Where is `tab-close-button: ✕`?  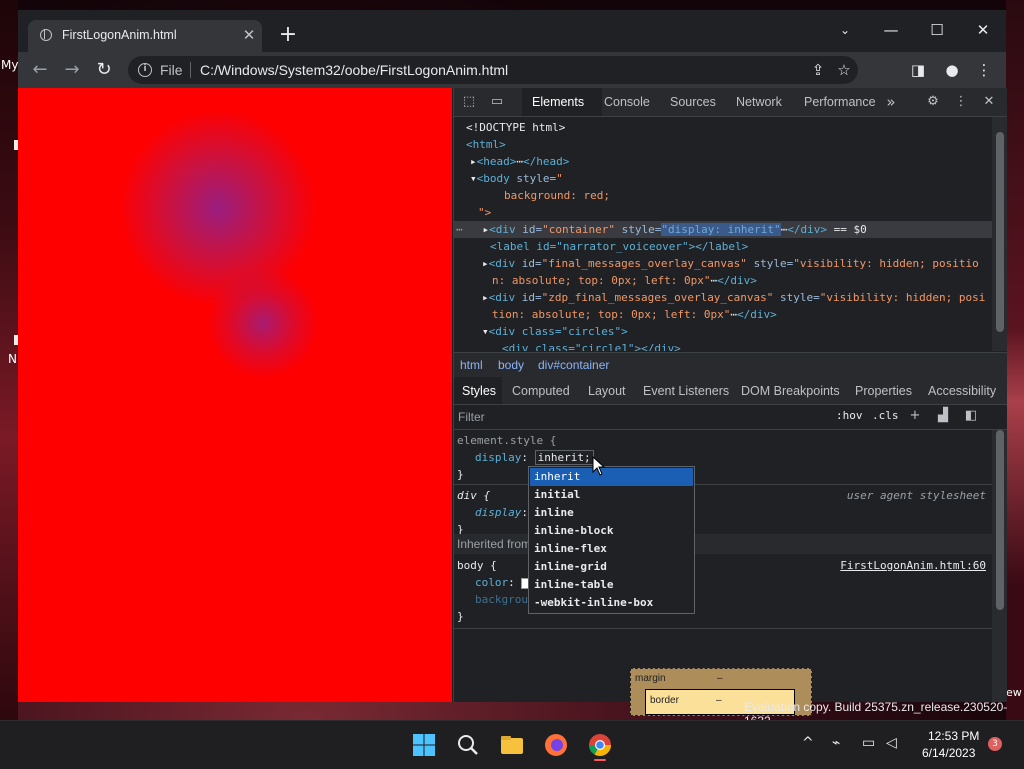 tab-close-button: ✕ is located at coordinates (249, 35).